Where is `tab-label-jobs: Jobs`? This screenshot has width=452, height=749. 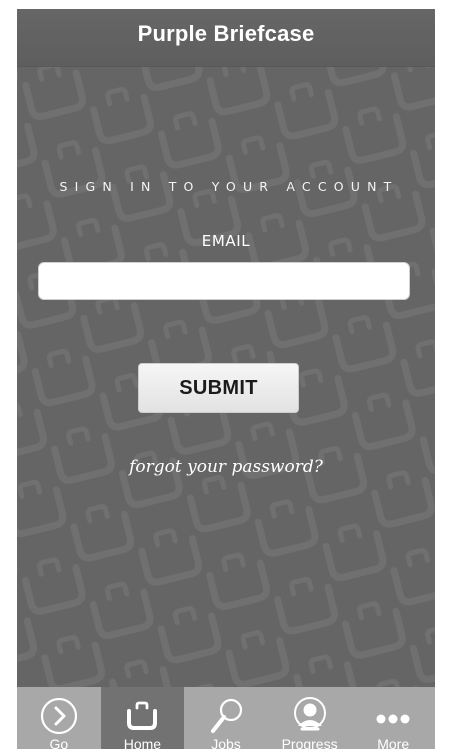 tab-label-jobs: Jobs is located at coordinates (226, 742).